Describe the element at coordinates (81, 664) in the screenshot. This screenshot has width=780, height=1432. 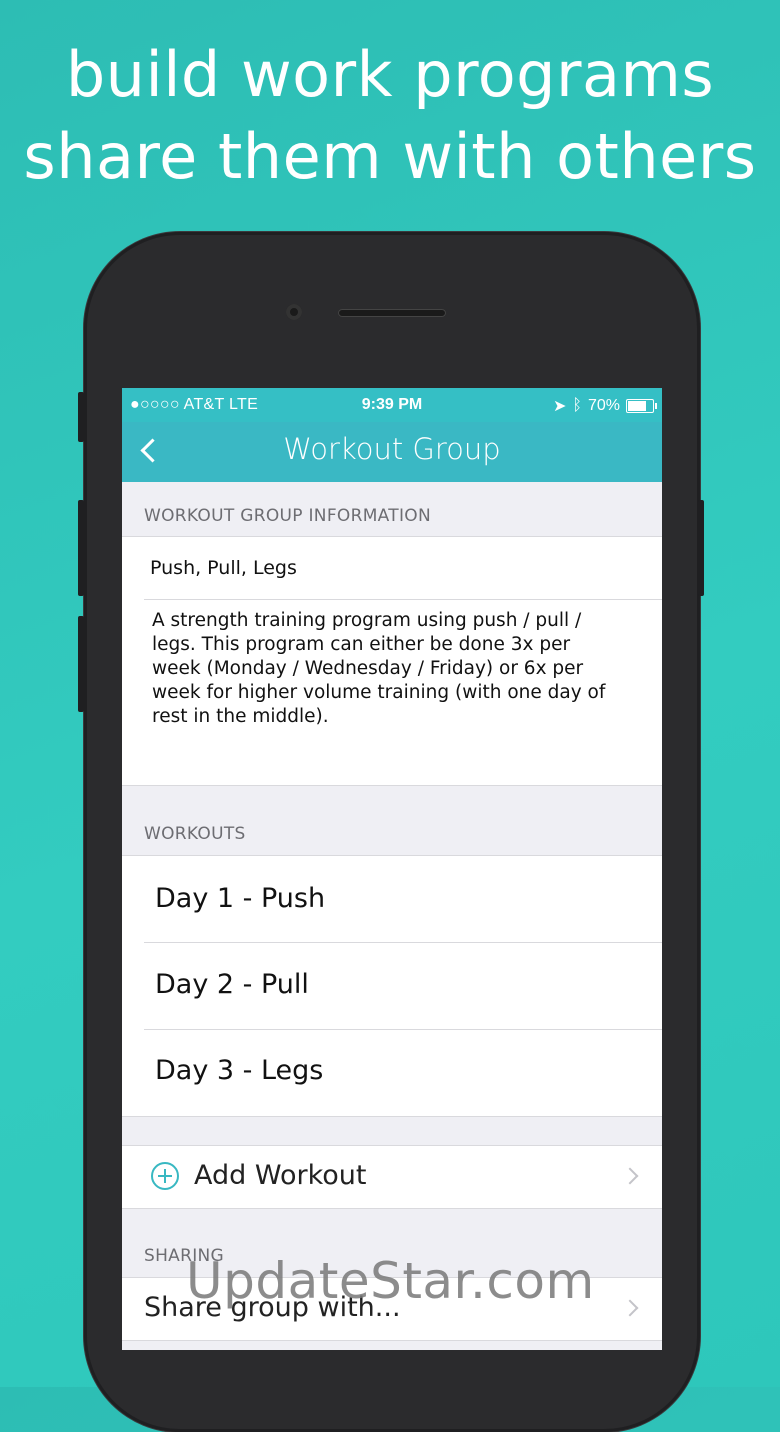
I see `phone-volume-down` at that location.